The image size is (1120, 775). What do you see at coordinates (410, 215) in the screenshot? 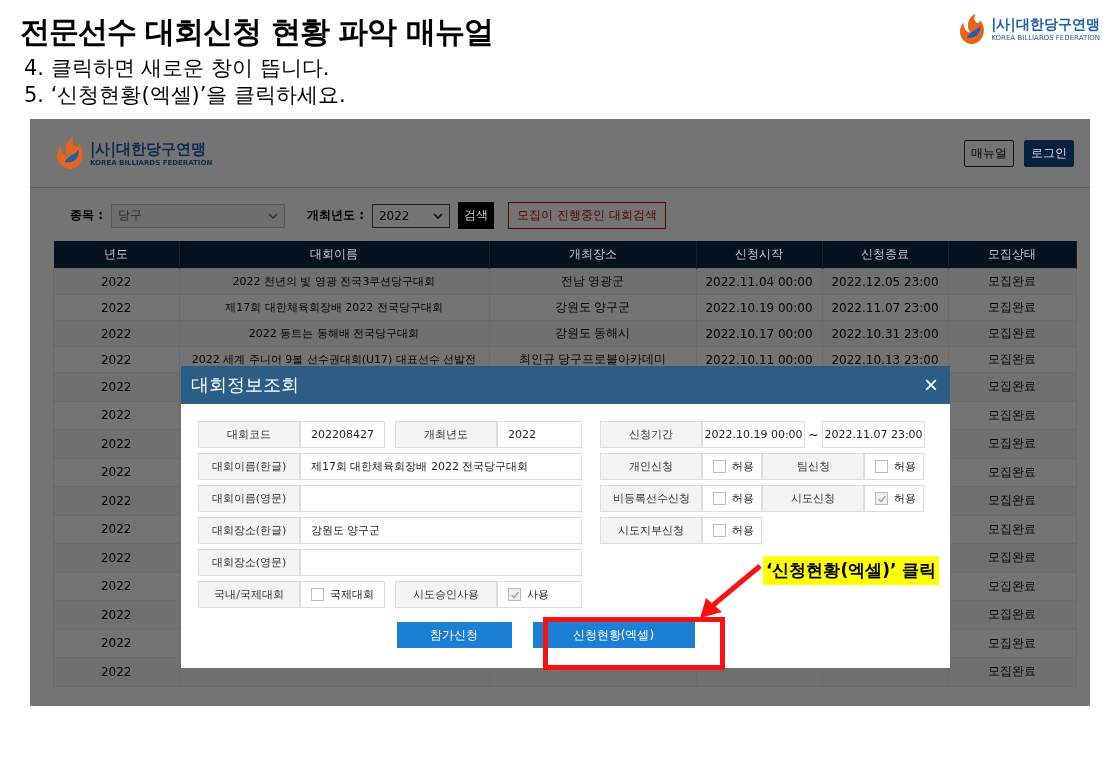
I see `year-select: 2022` at bounding box center [410, 215].